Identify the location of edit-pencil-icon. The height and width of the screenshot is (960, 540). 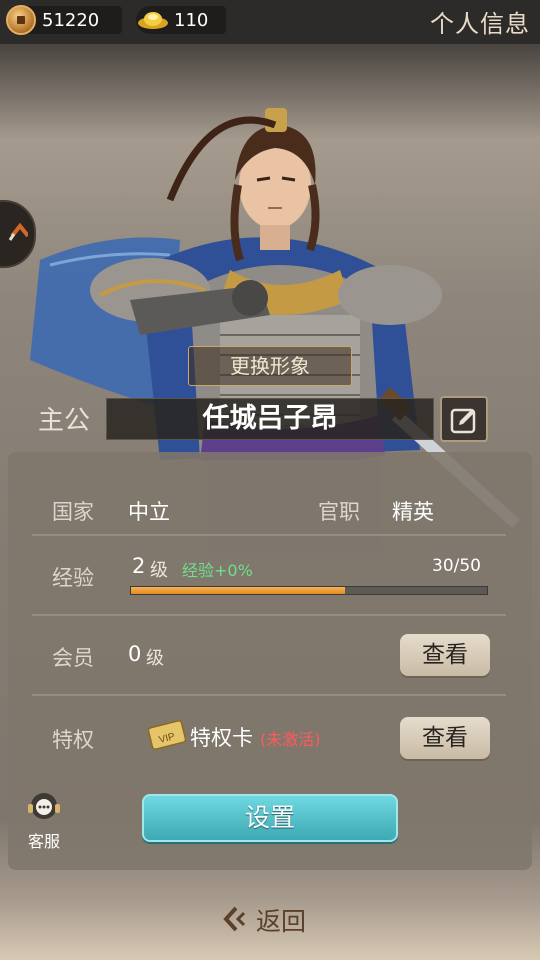
(463, 421).